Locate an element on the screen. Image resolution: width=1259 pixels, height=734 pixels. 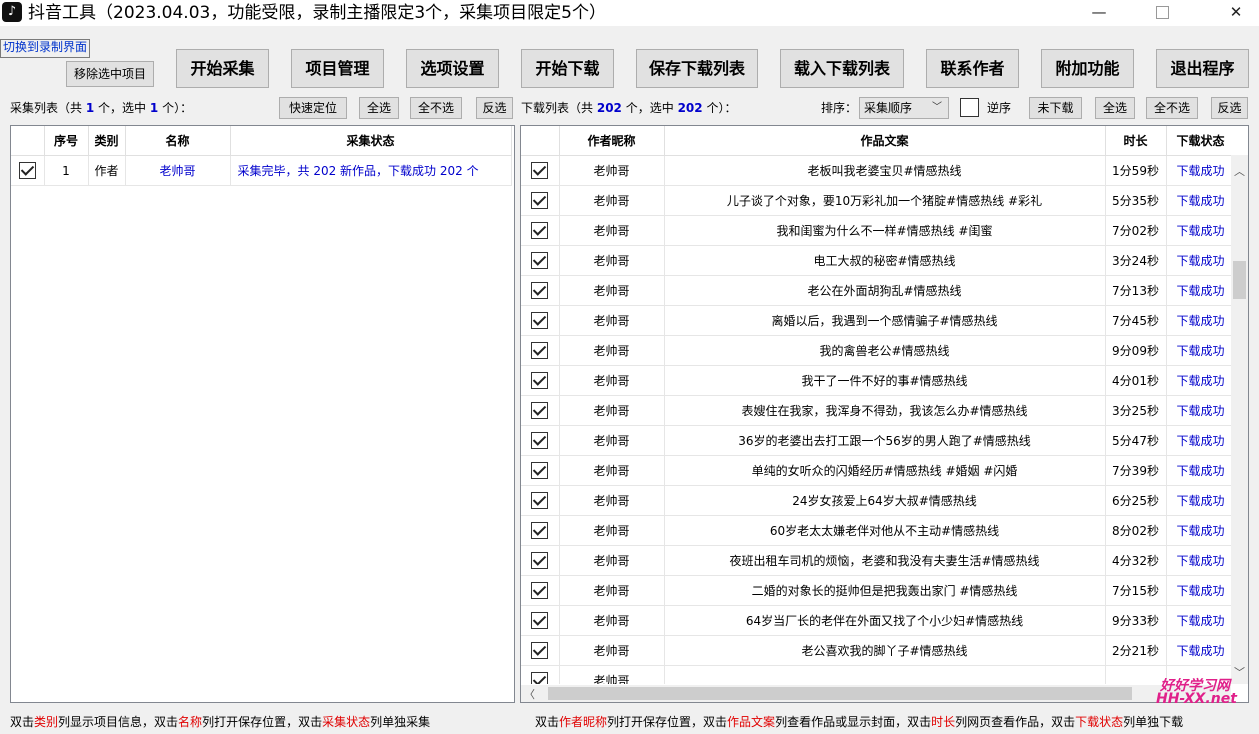
collect-col-index: 序号 is located at coordinates (66, 141).